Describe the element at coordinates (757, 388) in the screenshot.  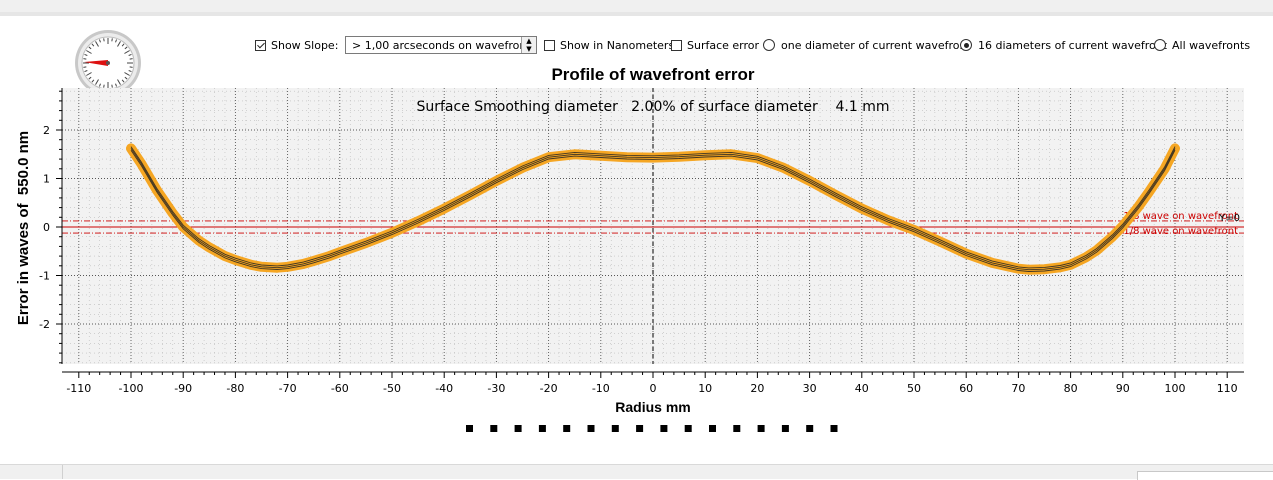
I see `x-tick-label: 20` at that location.